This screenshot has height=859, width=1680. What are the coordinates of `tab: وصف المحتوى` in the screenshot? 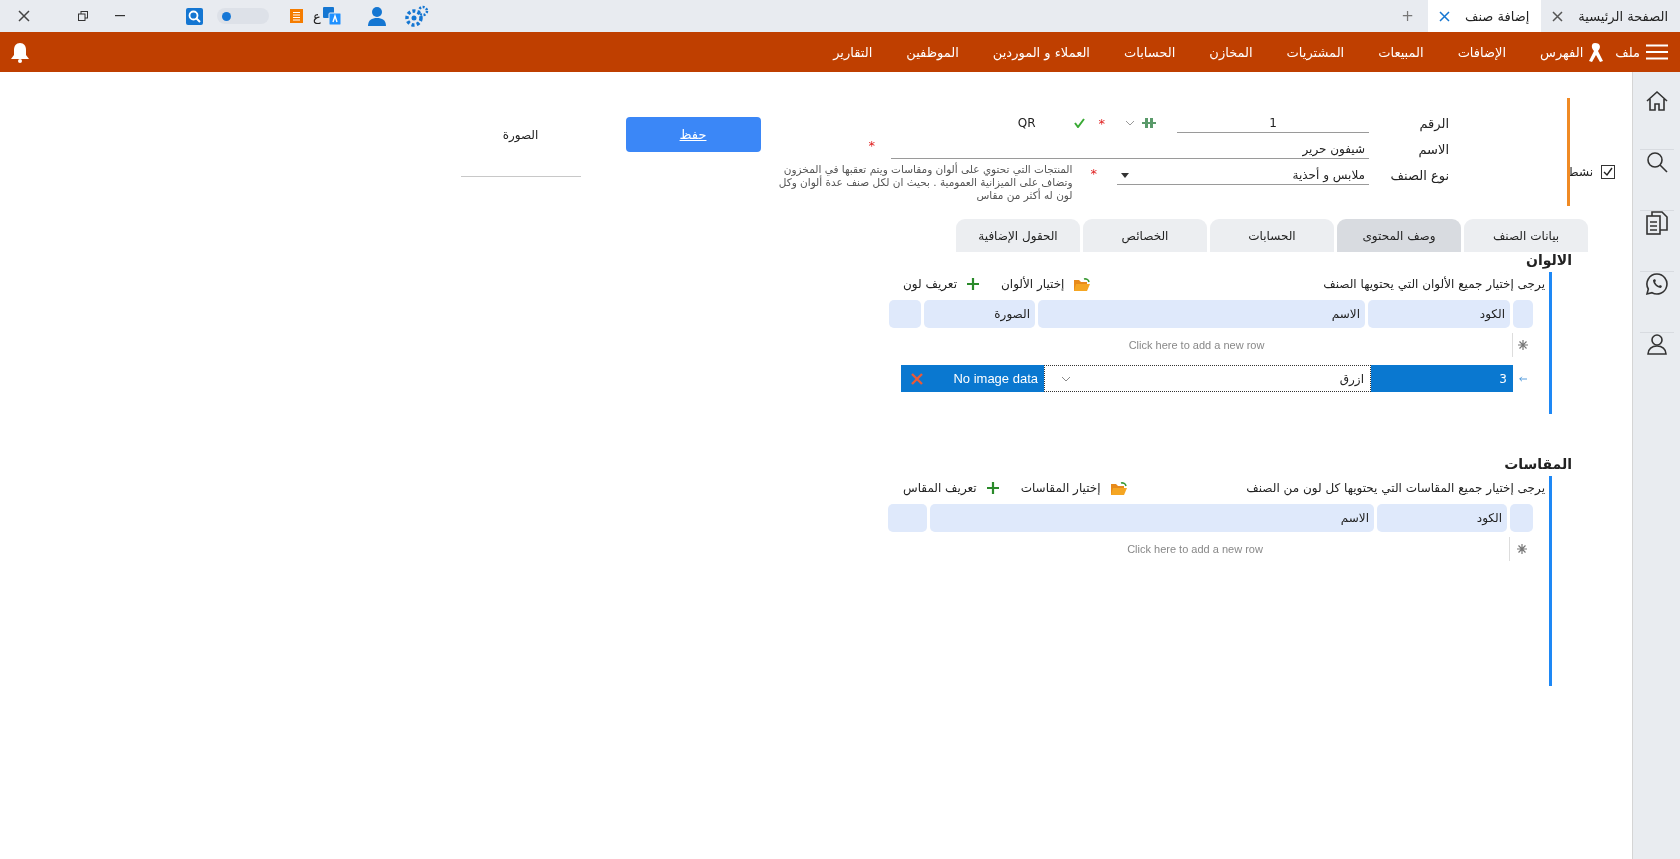 It's located at (1399, 235).